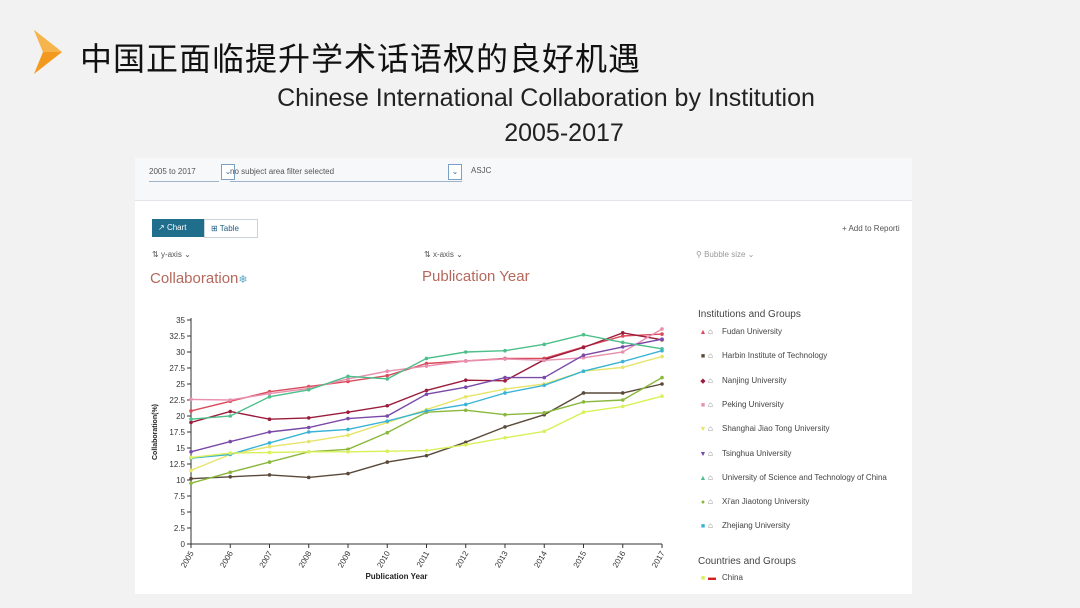 Image resolution: width=1080 pixels, height=608 pixels. I want to click on x-tick-label: 2014, so click(540, 559).